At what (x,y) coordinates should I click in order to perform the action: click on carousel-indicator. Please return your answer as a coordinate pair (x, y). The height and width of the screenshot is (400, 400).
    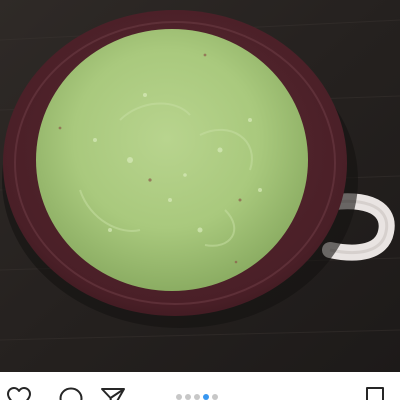
    Looking at the image, I should click on (198, 397).